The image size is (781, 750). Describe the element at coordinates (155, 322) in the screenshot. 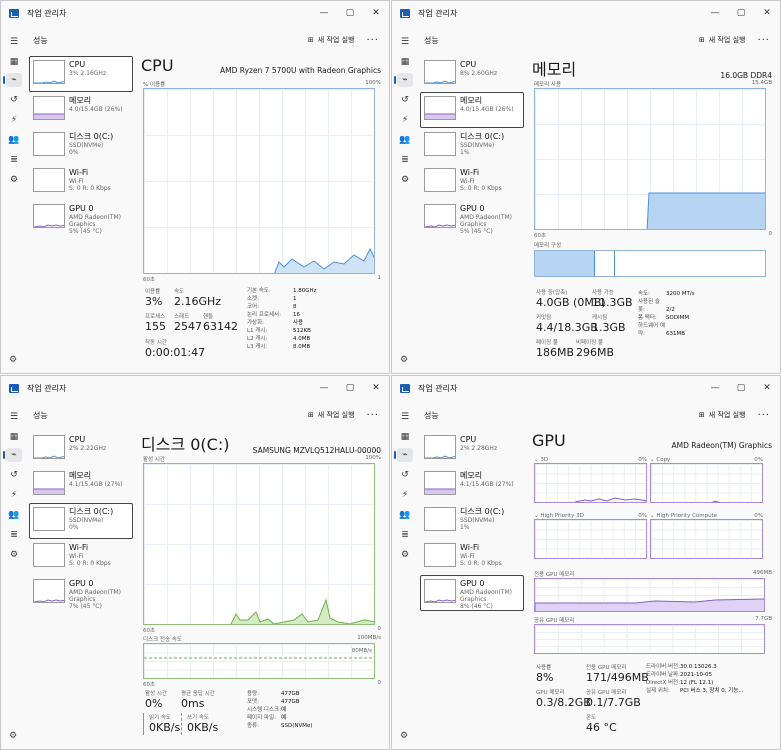

I see `stat-proc: 프로세스 155` at that location.